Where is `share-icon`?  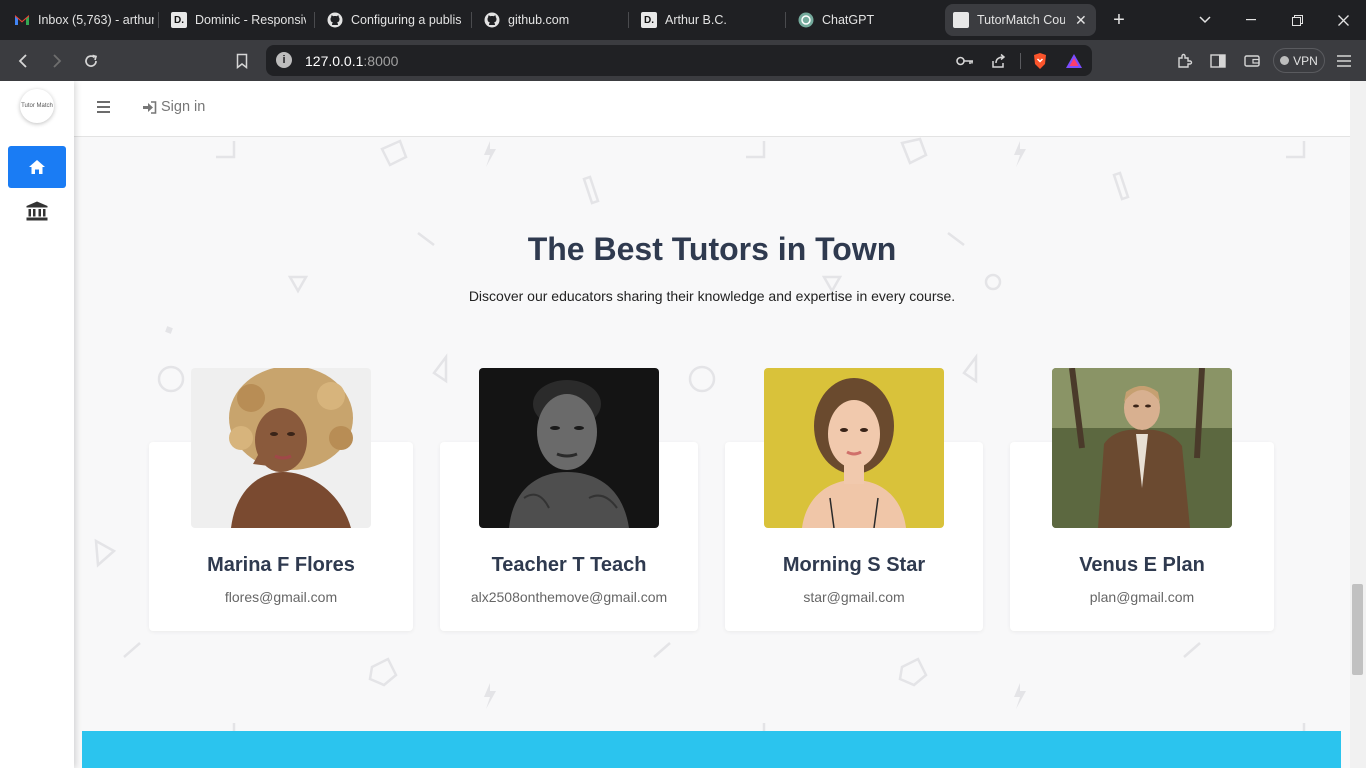
share-icon is located at coordinates (998, 61).